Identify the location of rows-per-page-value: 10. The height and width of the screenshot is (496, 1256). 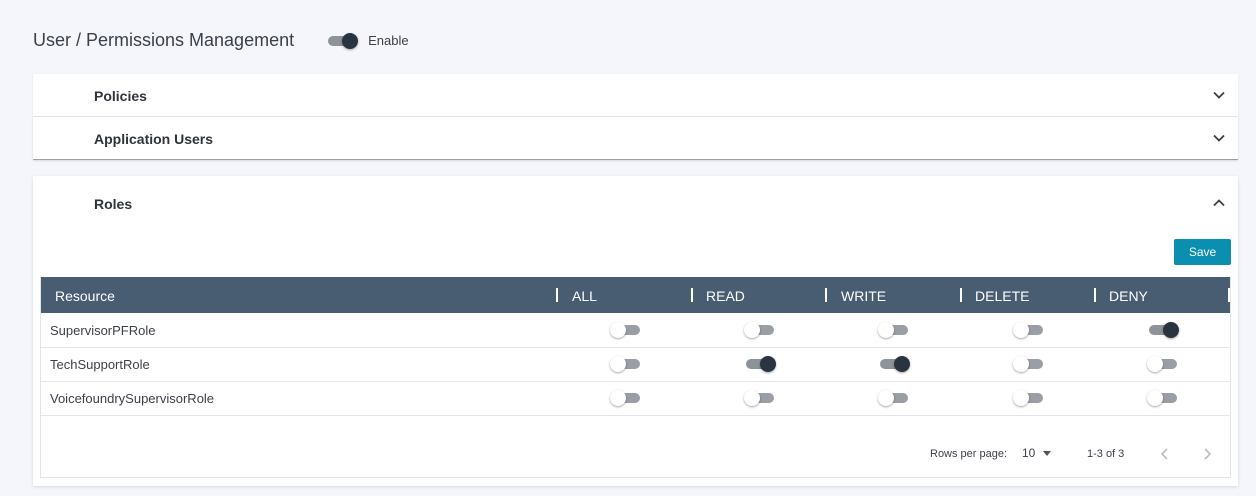
(1029, 453).